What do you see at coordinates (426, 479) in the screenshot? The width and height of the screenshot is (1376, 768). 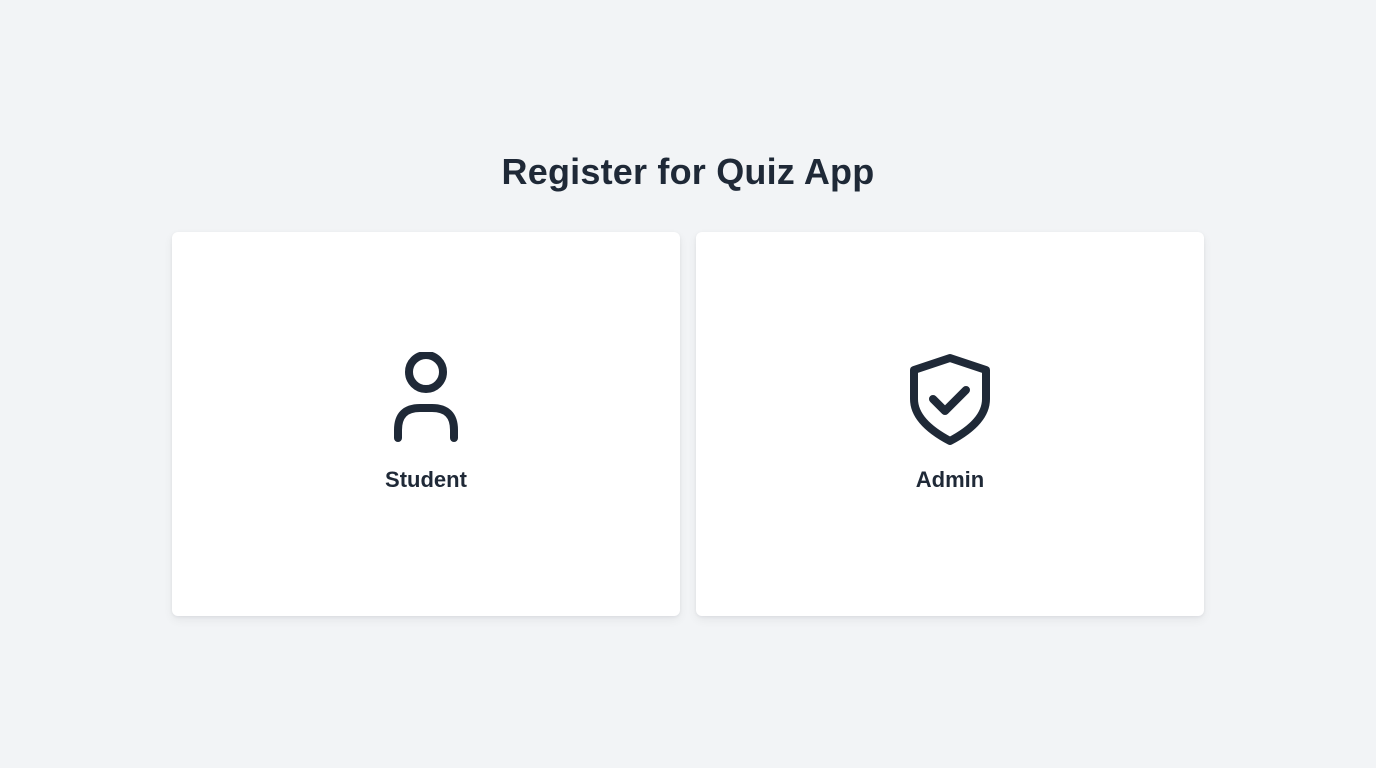 I see `student-label: Student` at bounding box center [426, 479].